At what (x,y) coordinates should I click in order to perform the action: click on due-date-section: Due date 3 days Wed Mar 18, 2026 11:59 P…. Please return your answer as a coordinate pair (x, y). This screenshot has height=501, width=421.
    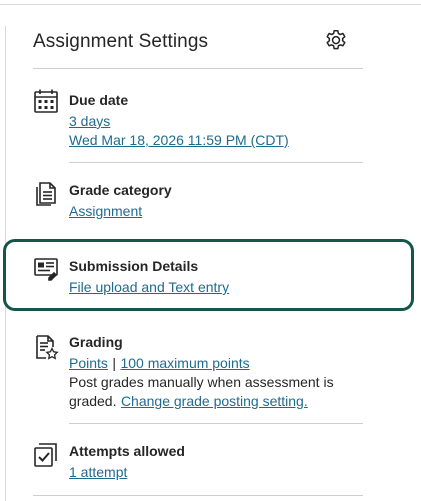
    Looking at the image, I should click on (198, 123).